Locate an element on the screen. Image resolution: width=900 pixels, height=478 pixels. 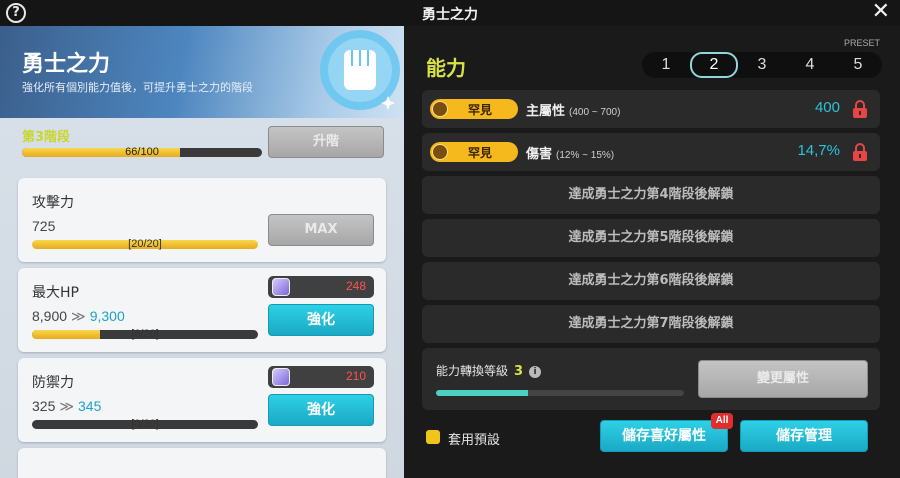
panel-subtitle: 強化所有個別能力值後，可提升勇士之力的階段 is located at coordinates (137, 87).